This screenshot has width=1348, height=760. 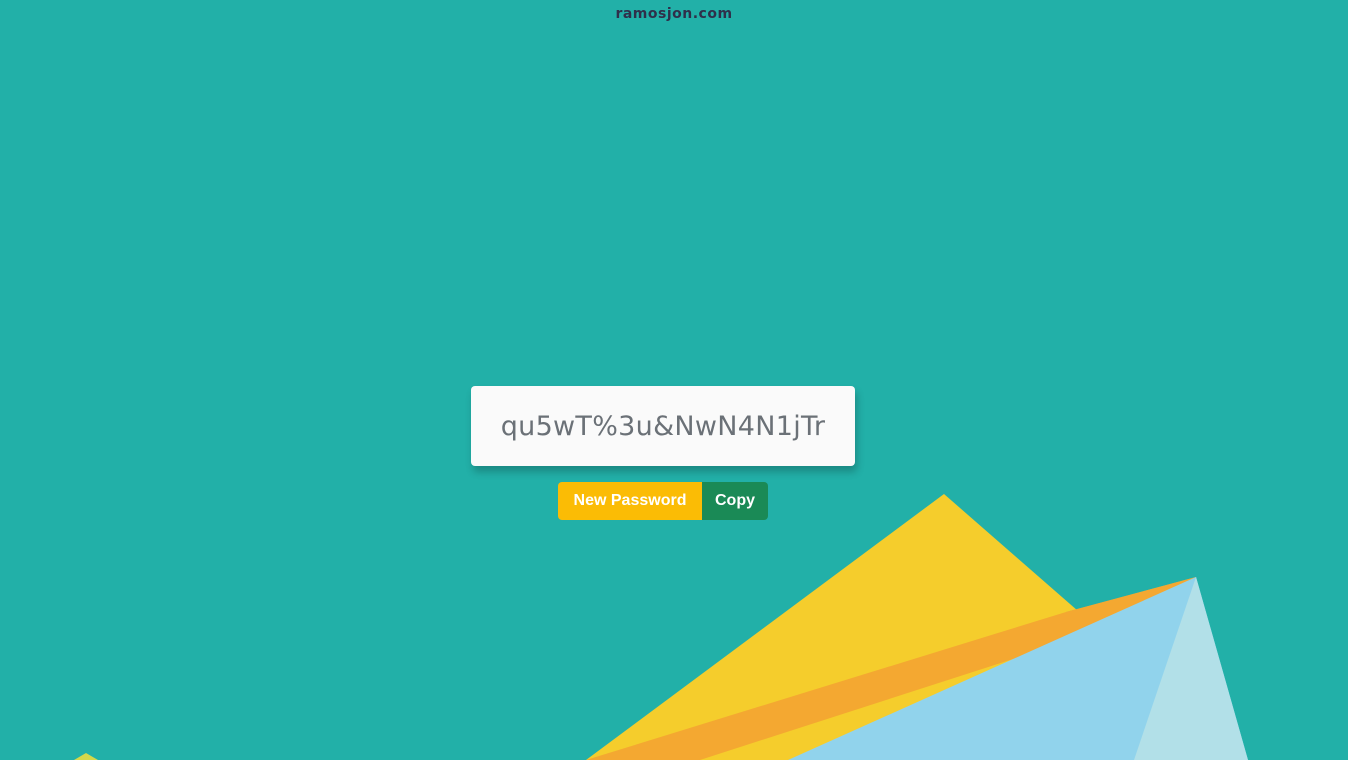 I want to click on password-display: qu5wT%3u&NwN4N1jTr, so click(x=663, y=426).